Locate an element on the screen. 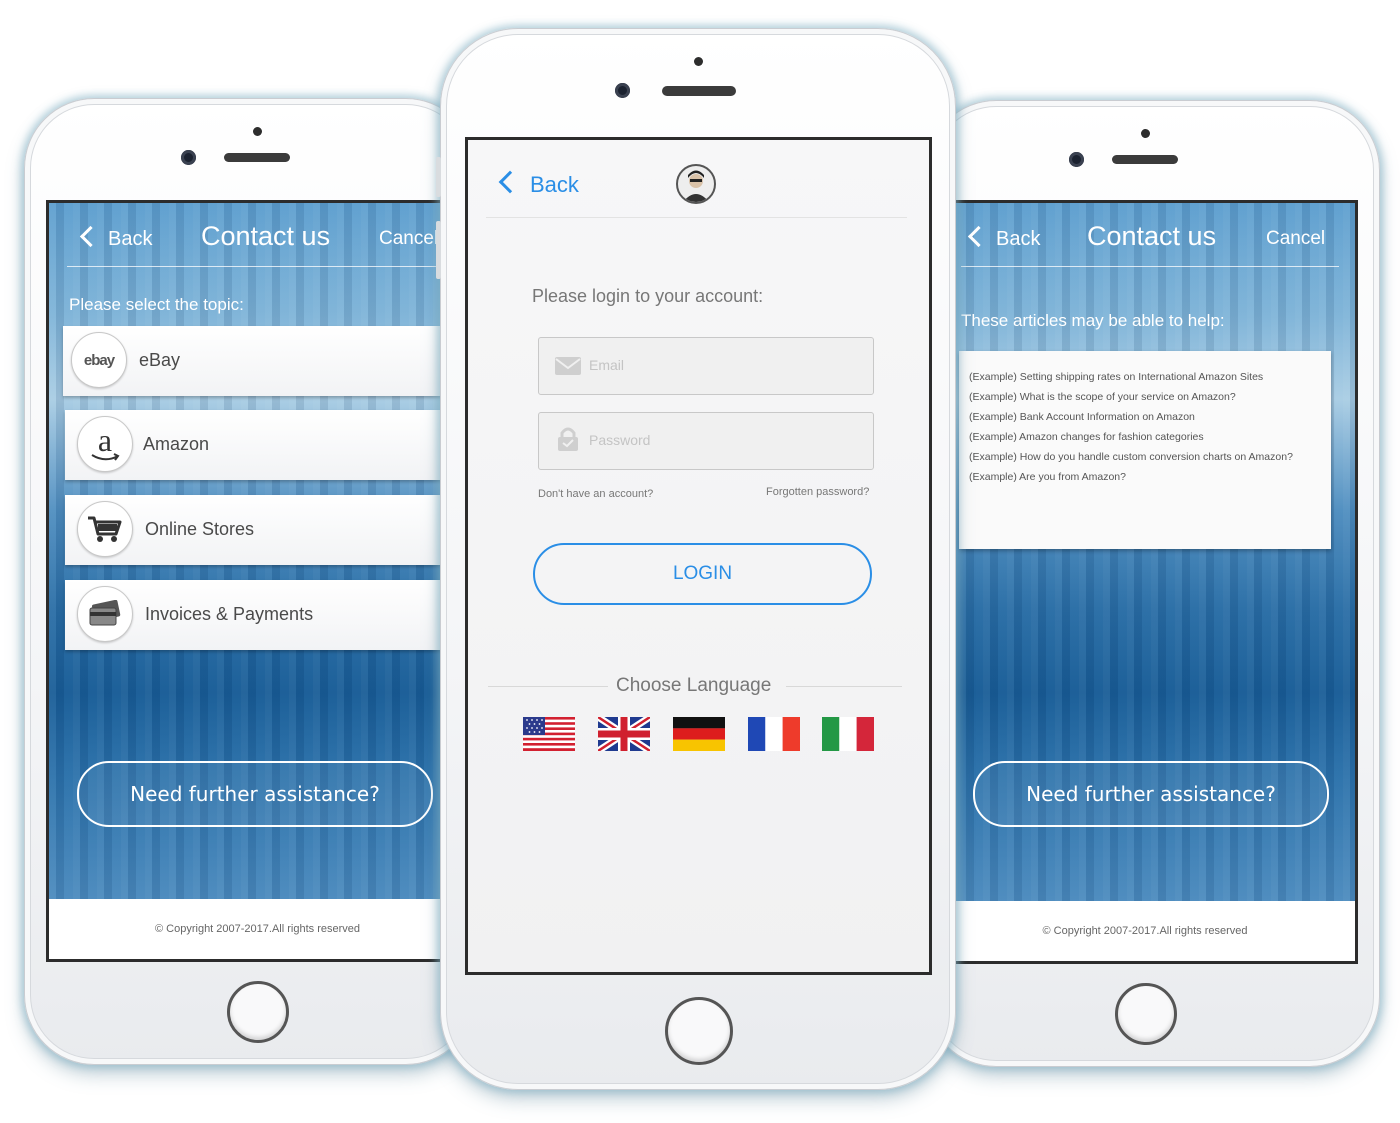  italian-flag-icon is located at coordinates (848, 734).